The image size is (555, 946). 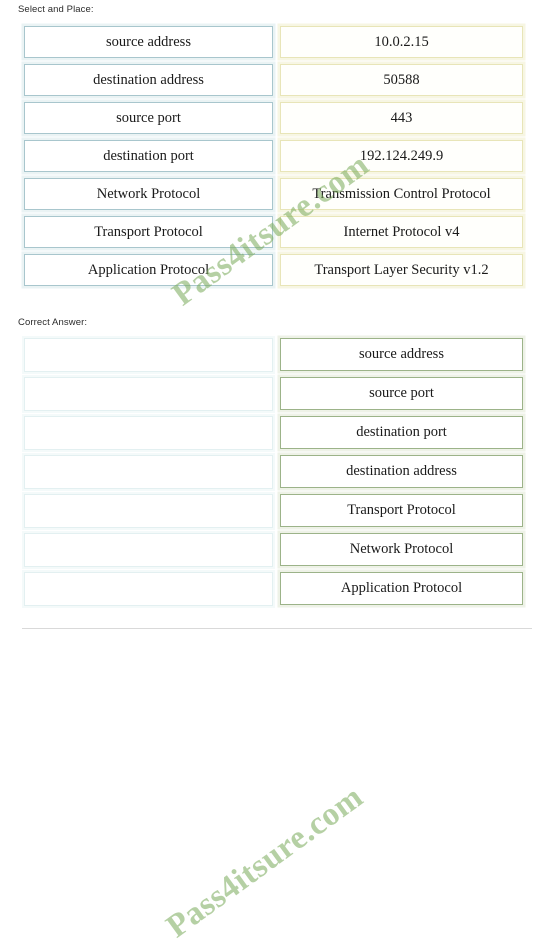 What do you see at coordinates (53, 322) in the screenshot?
I see `correct-answer-caption: Correct Answer:` at bounding box center [53, 322].